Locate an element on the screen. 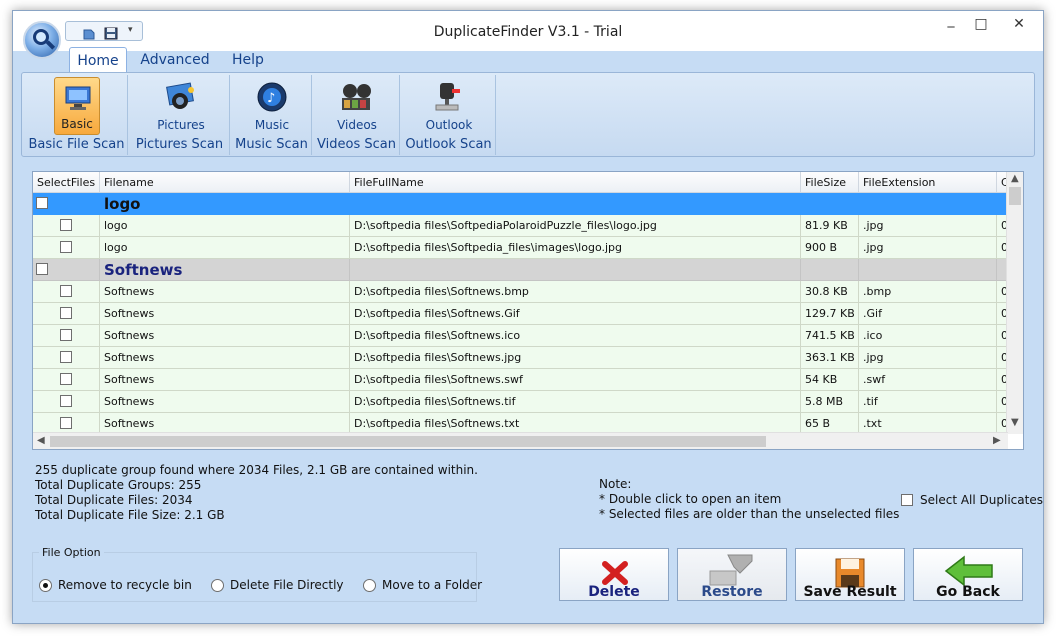 The width and height of the screenshot is (1064, 642). fullname-cell: D:\softpedia files\Softnews.jpg is located at coordinates (575, 358).